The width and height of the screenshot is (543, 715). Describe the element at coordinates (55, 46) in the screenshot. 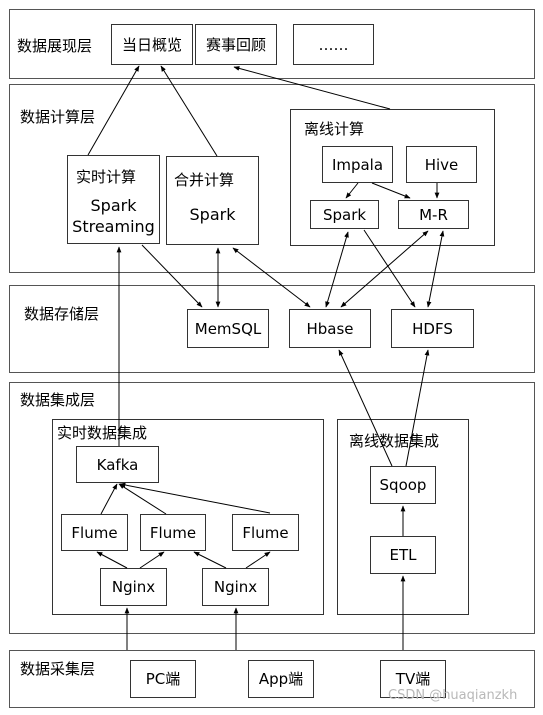

I see `presentation-layer-label: 数据展现层` at that location.